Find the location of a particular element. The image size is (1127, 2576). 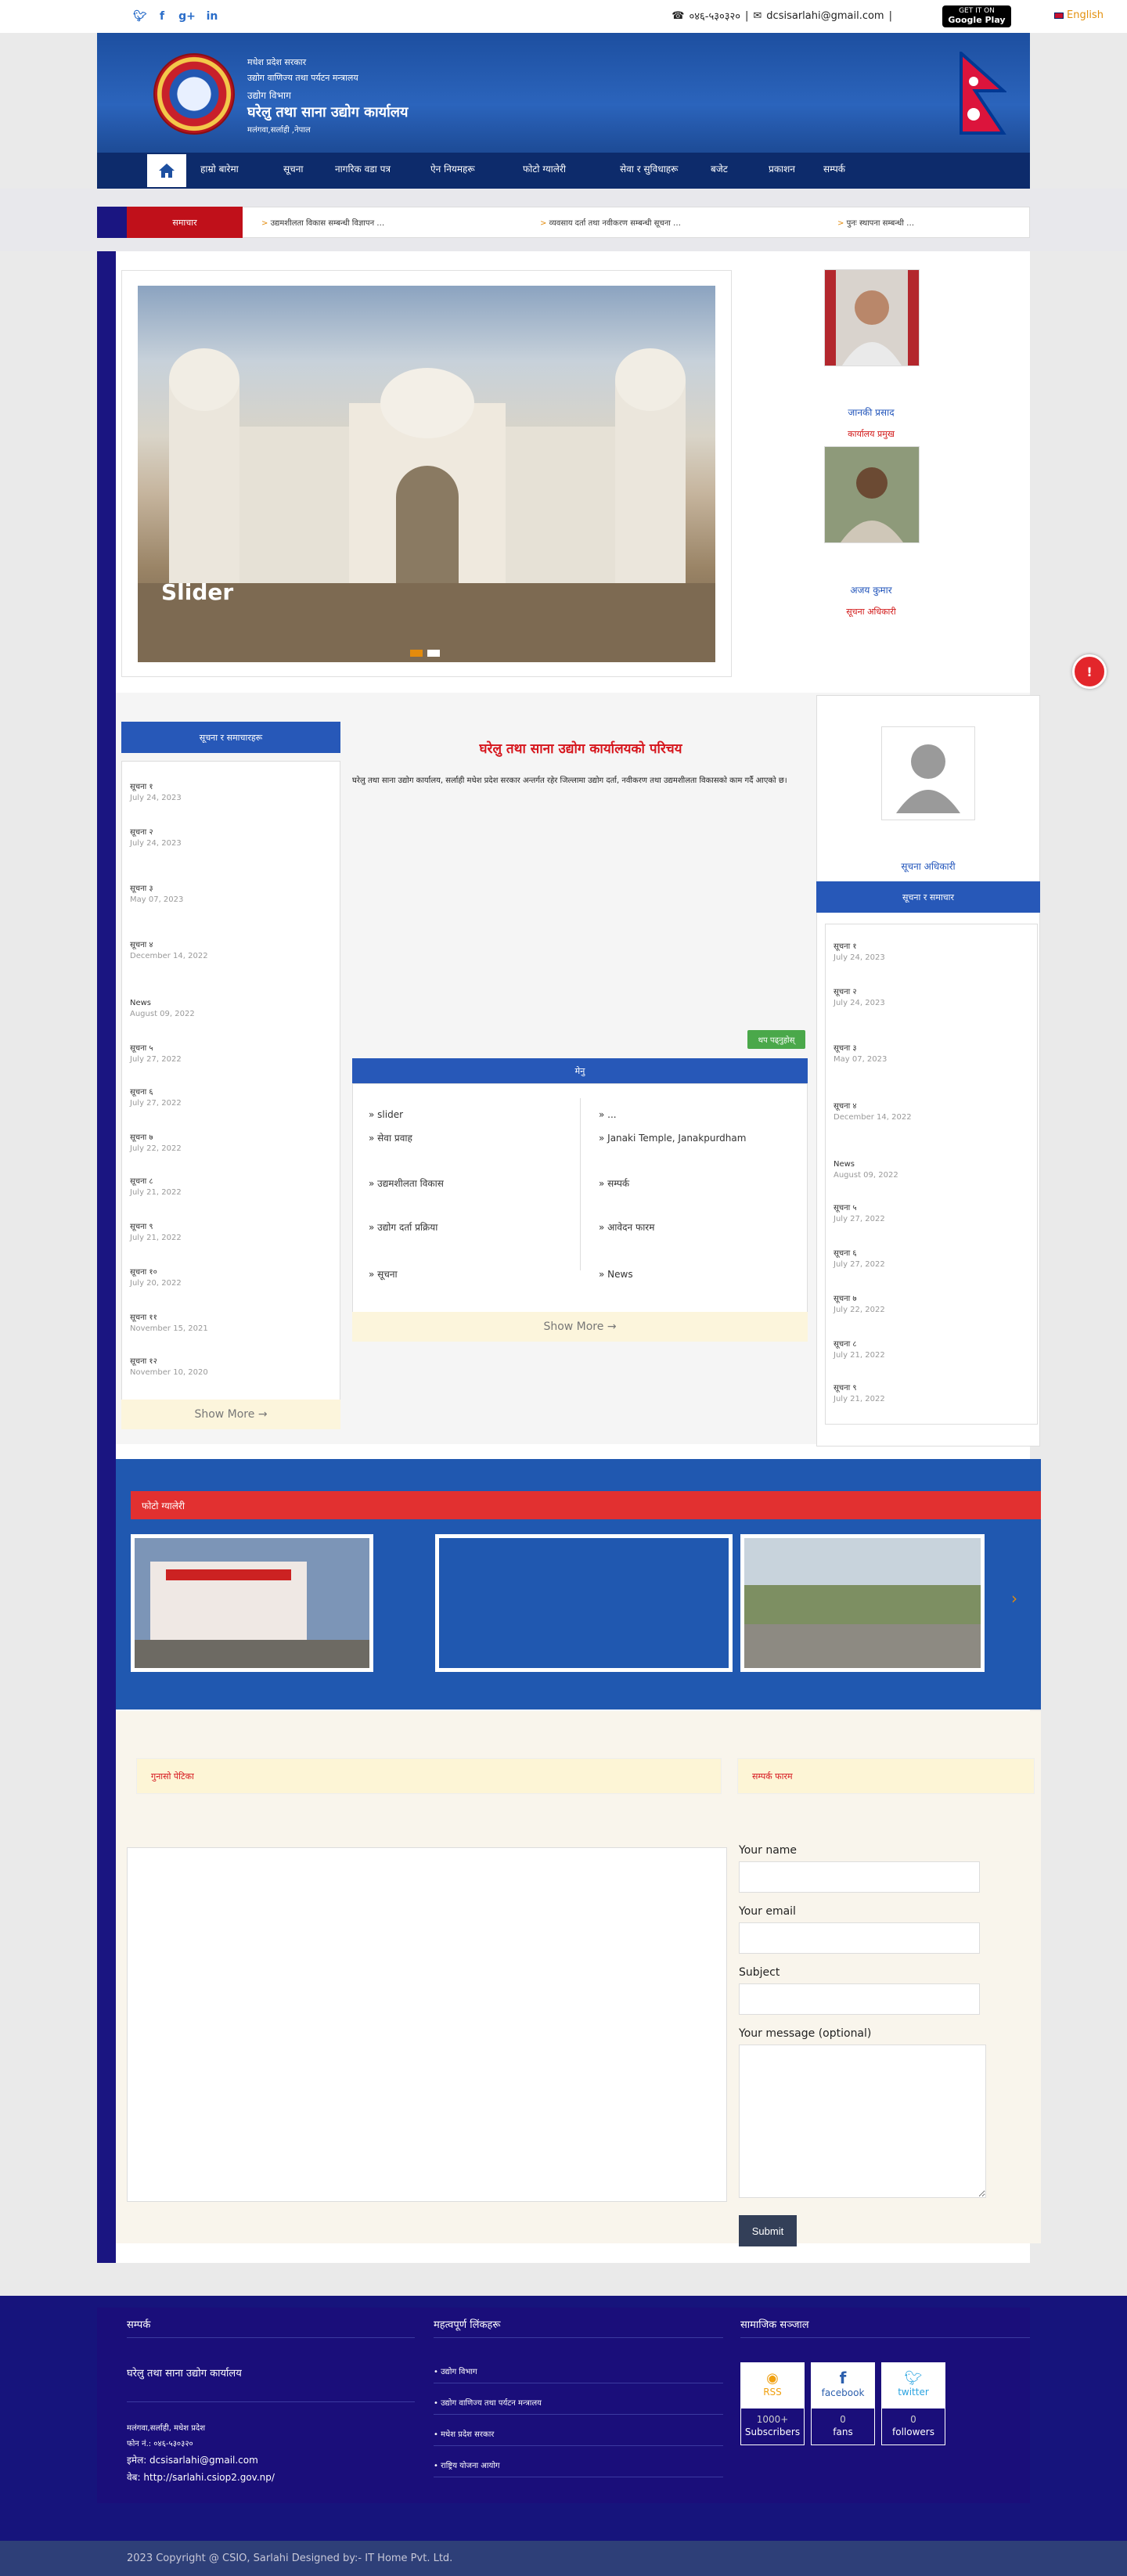

nepal-emblem-logo is located at coordinates (194, 94).